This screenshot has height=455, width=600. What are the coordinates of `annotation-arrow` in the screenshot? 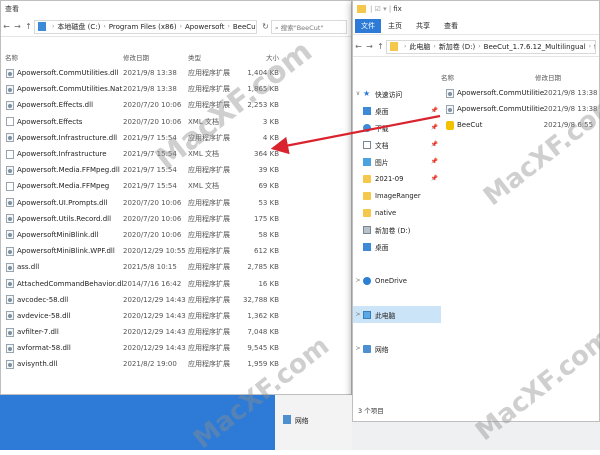 It's located at (355, 134).